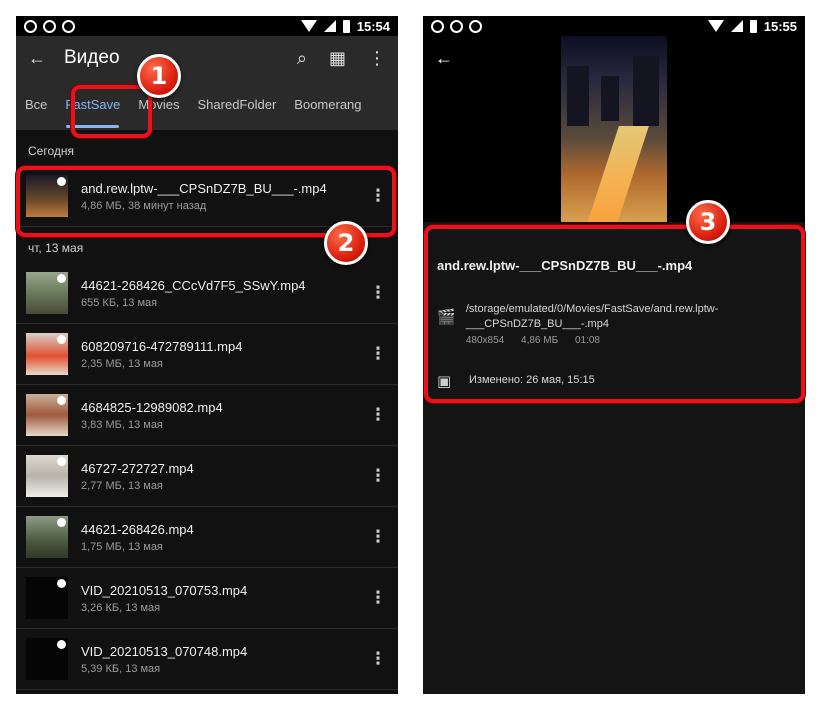 This screenshot has width=821, height=710. I want to click on video-preview, so click(614, 129).